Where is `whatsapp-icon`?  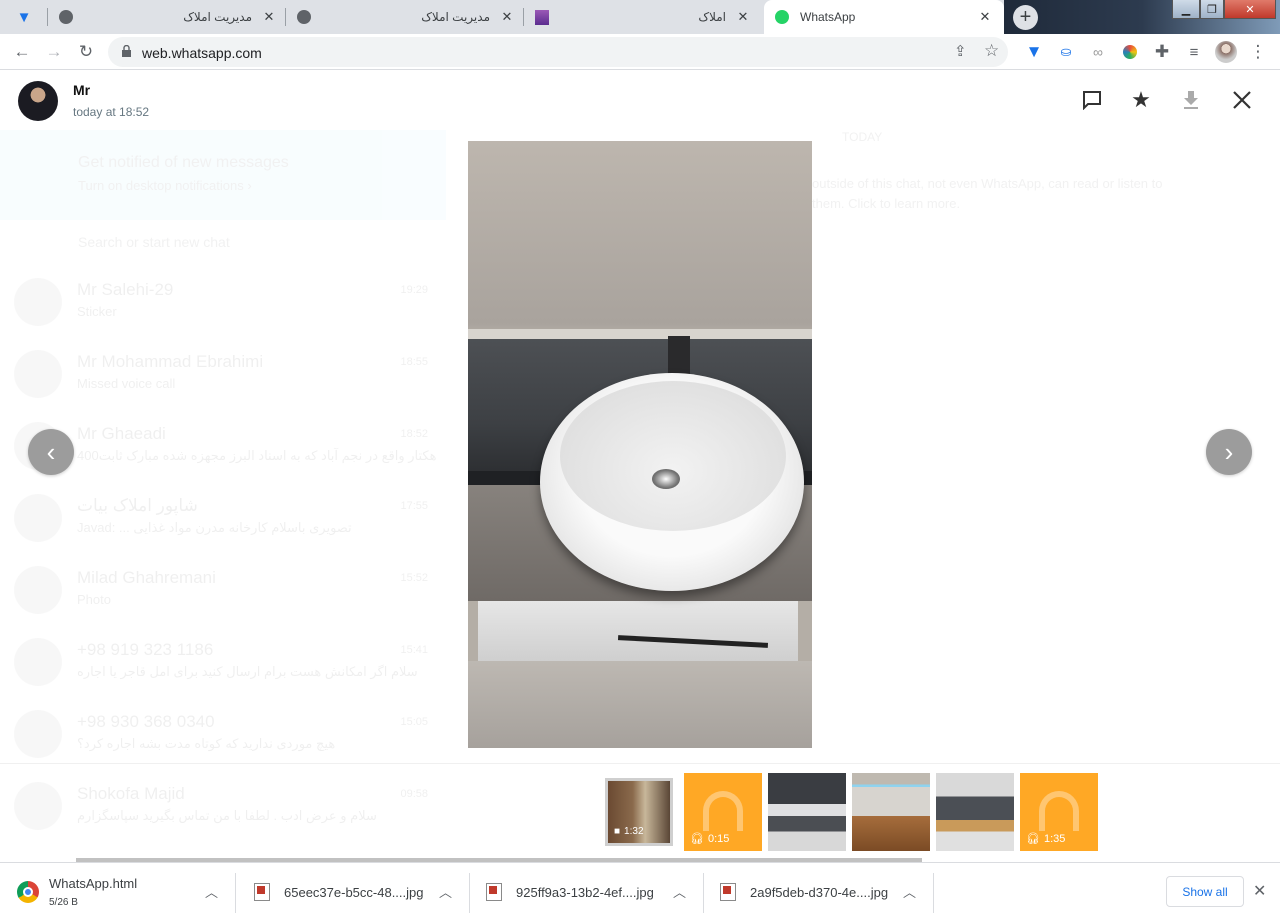 whatsapp-icon is located at coordinates (782, 17).